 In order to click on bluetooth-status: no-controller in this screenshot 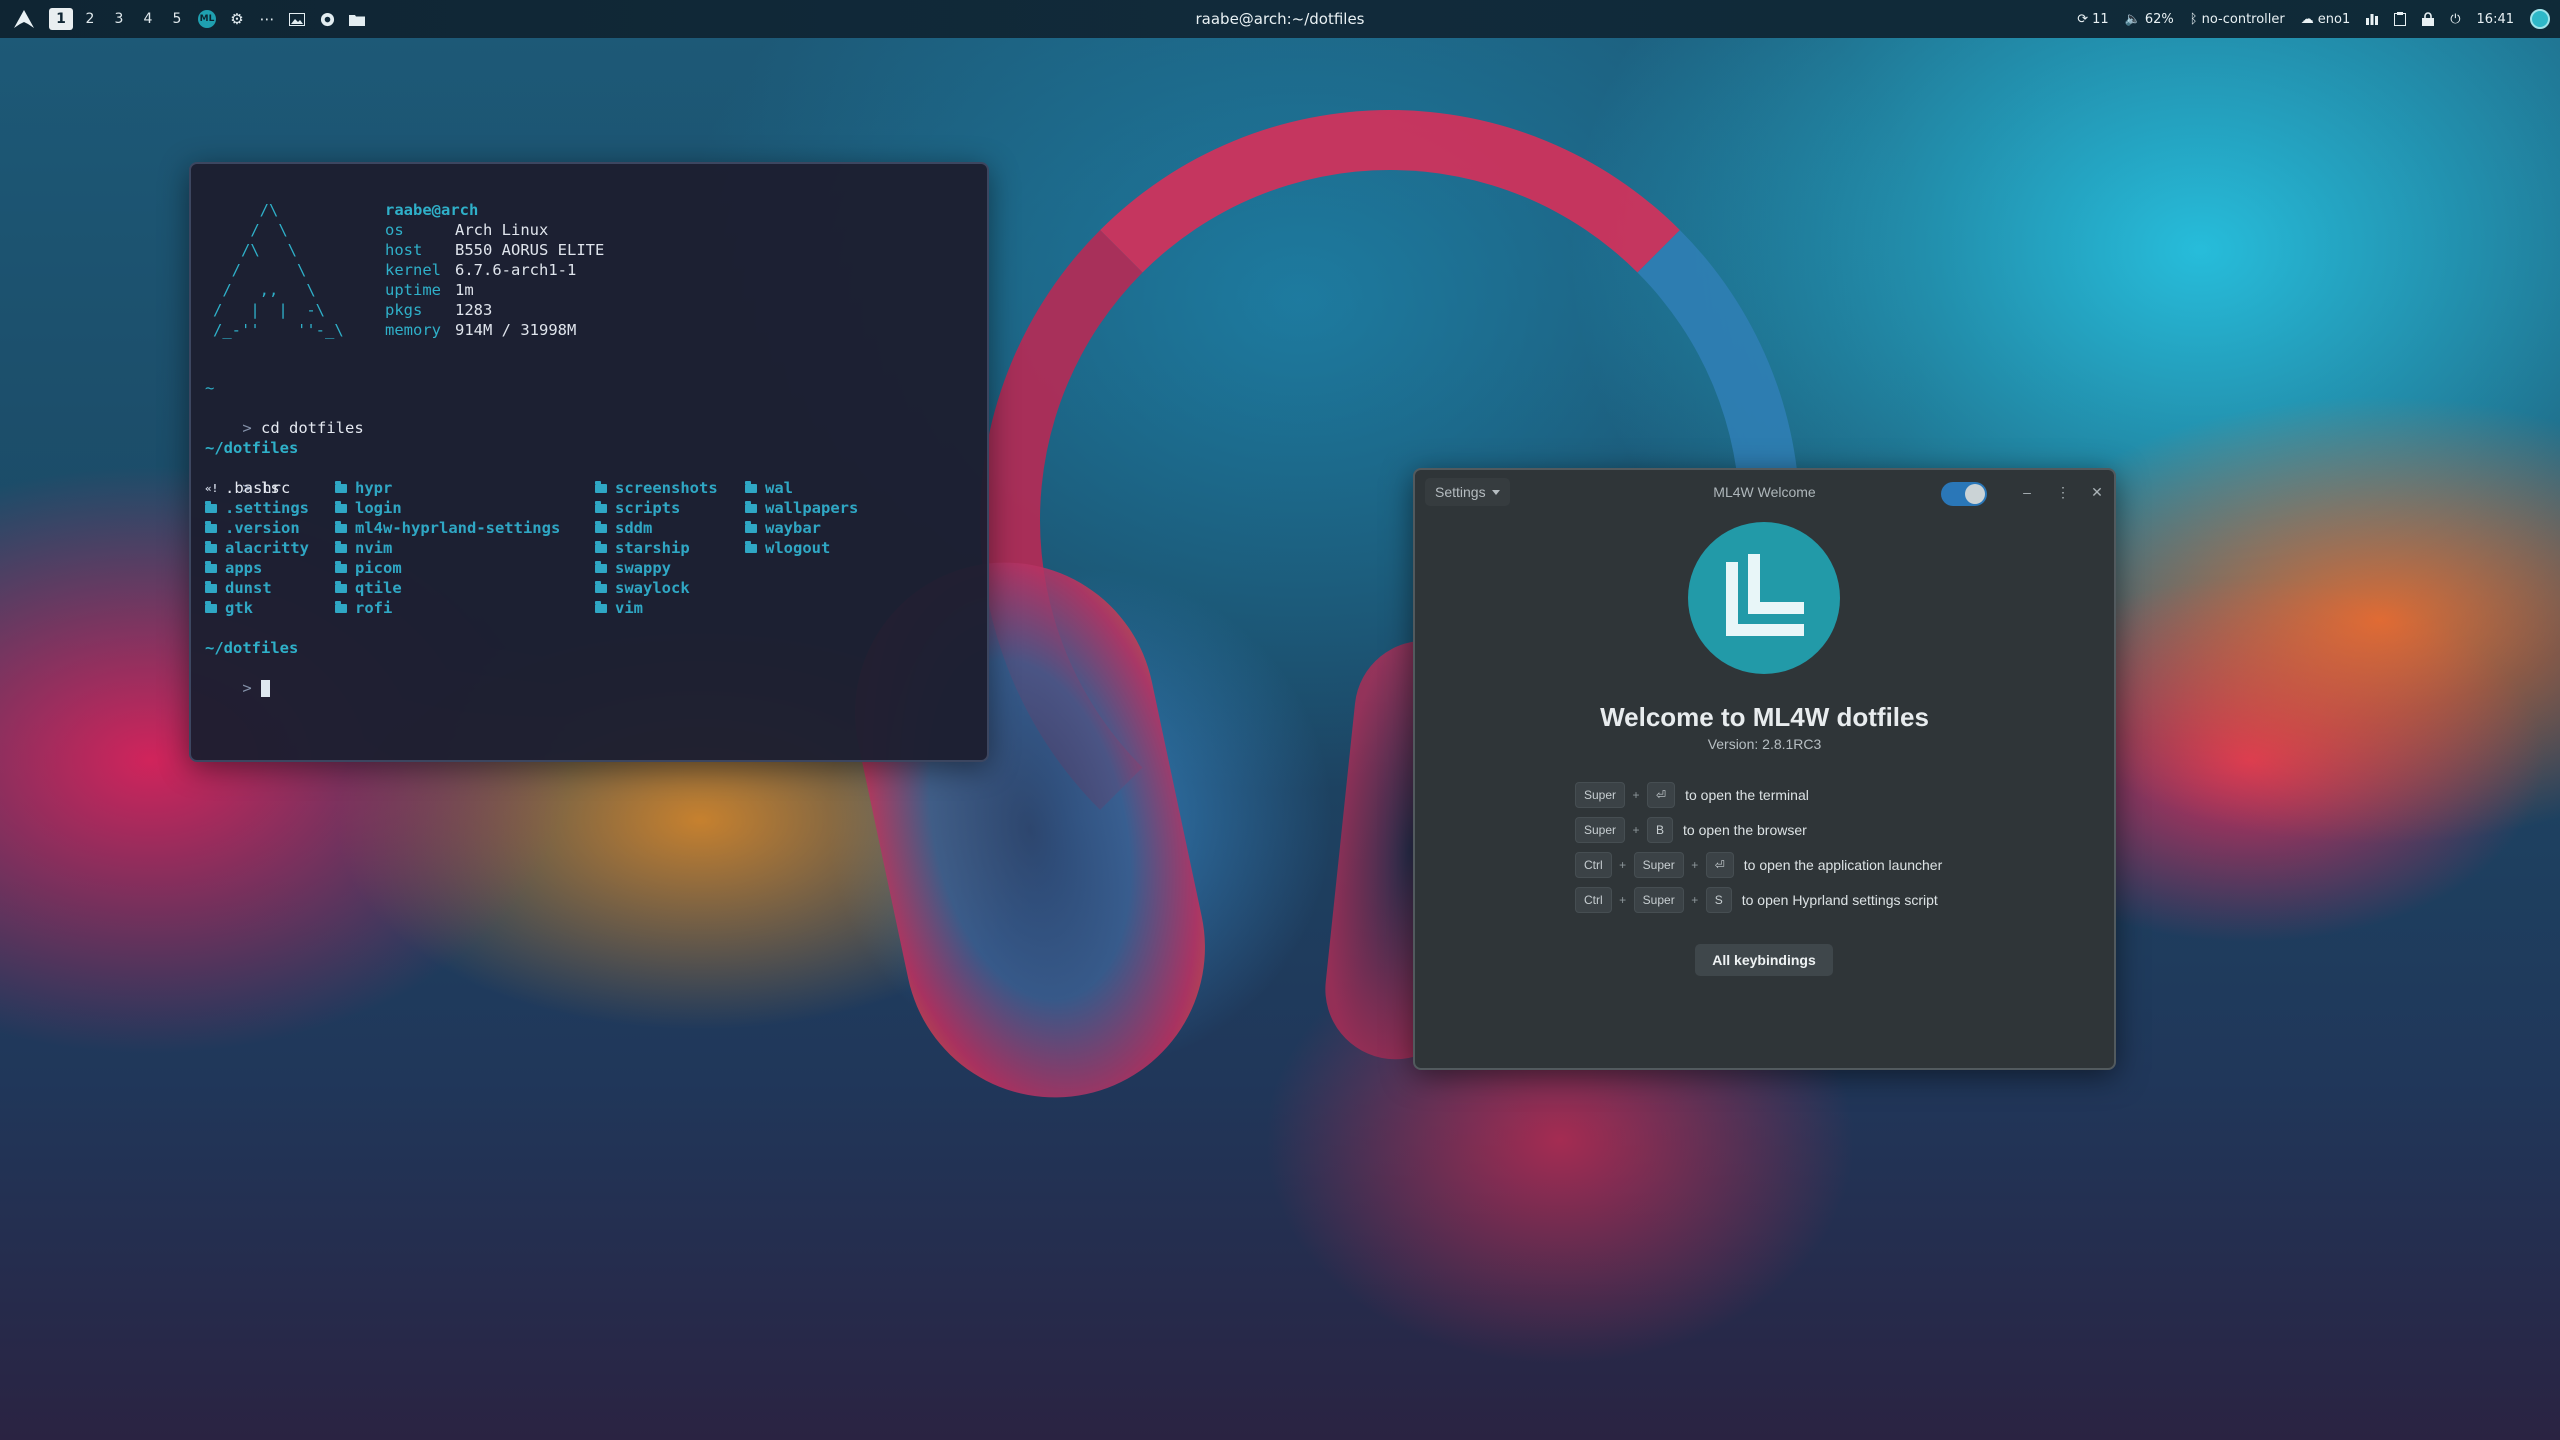, I will do `click(2243, 19)`.